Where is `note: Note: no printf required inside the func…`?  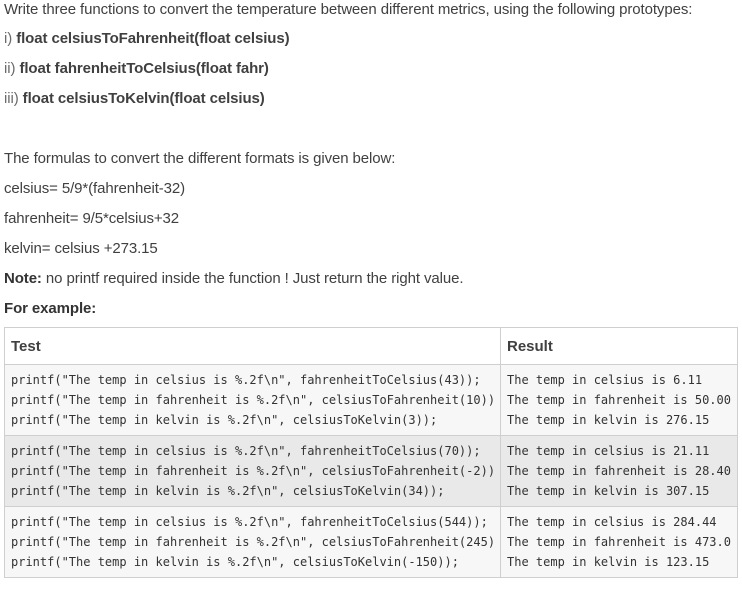 note: Note: no printf required inside the func… is located at coordinates (234, 279).